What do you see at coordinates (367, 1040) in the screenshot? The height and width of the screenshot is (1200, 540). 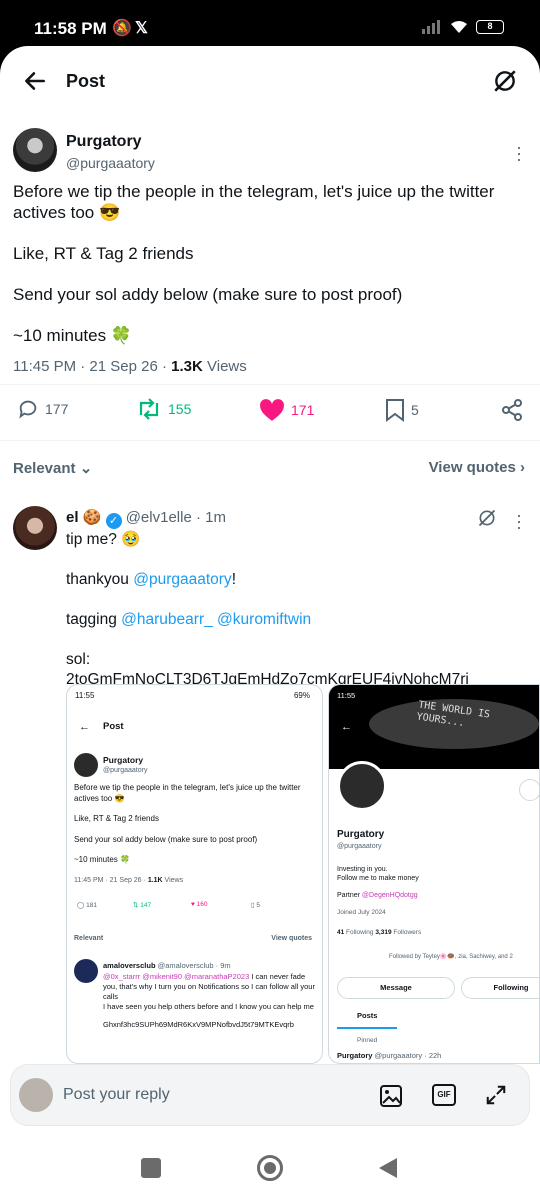 I see `pinned-label: Pinned` at bounding box center [367, 1040].